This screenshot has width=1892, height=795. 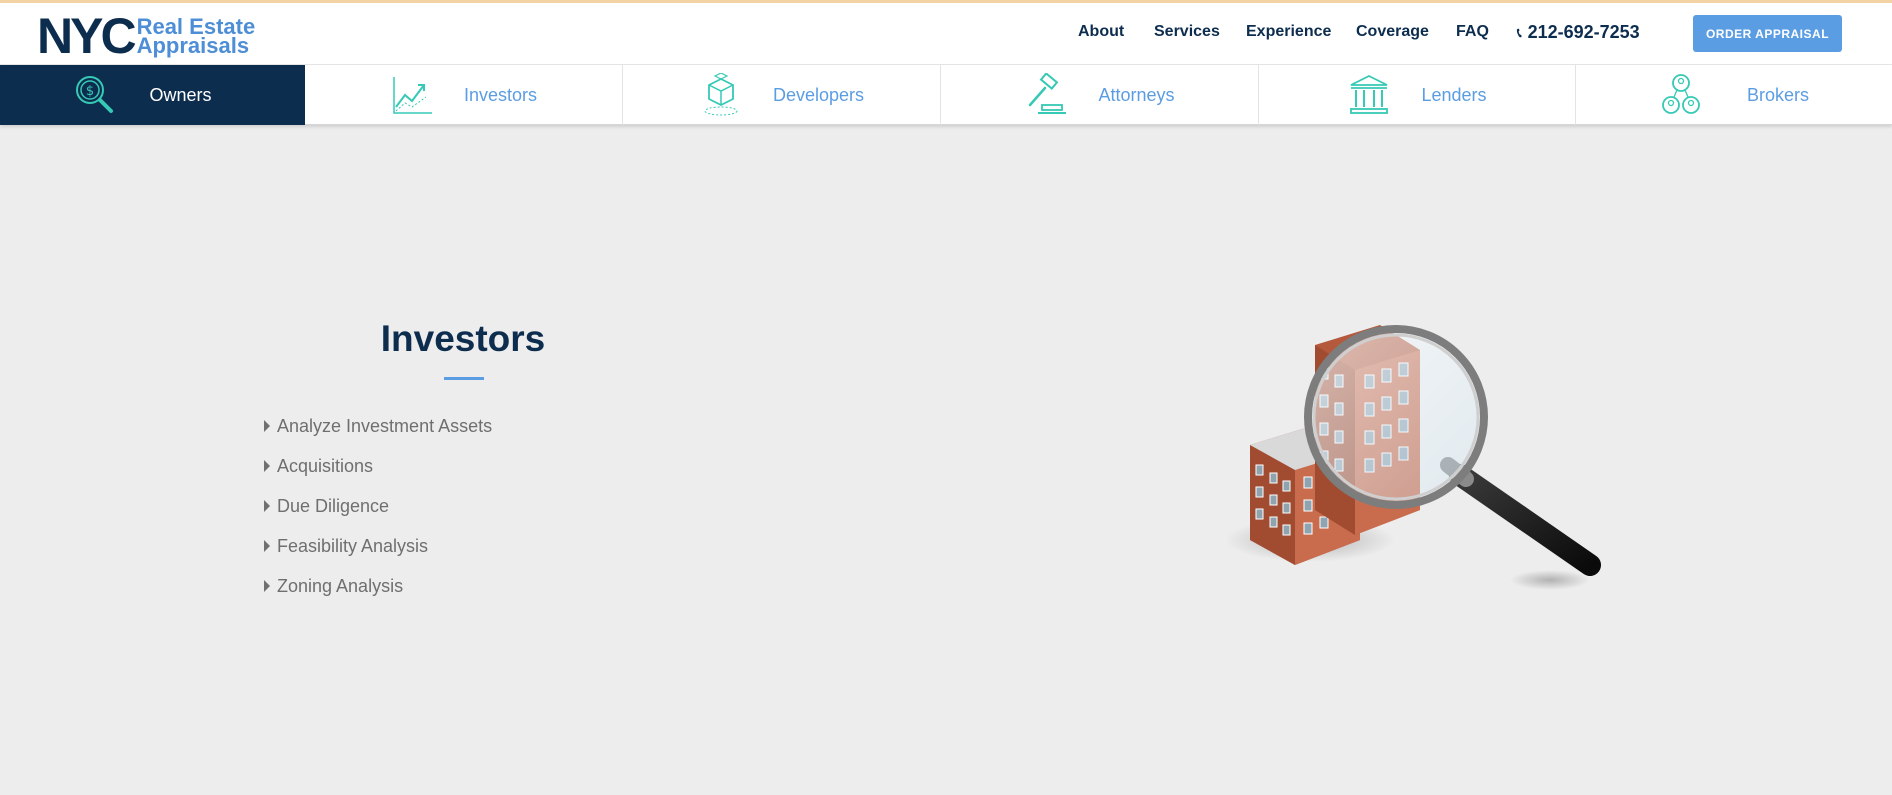 What do you see at coordinates (385, 426) in the screenshot?
I see `list-item-text: Analyze Investment Assets` at bounding box center [385, 426].